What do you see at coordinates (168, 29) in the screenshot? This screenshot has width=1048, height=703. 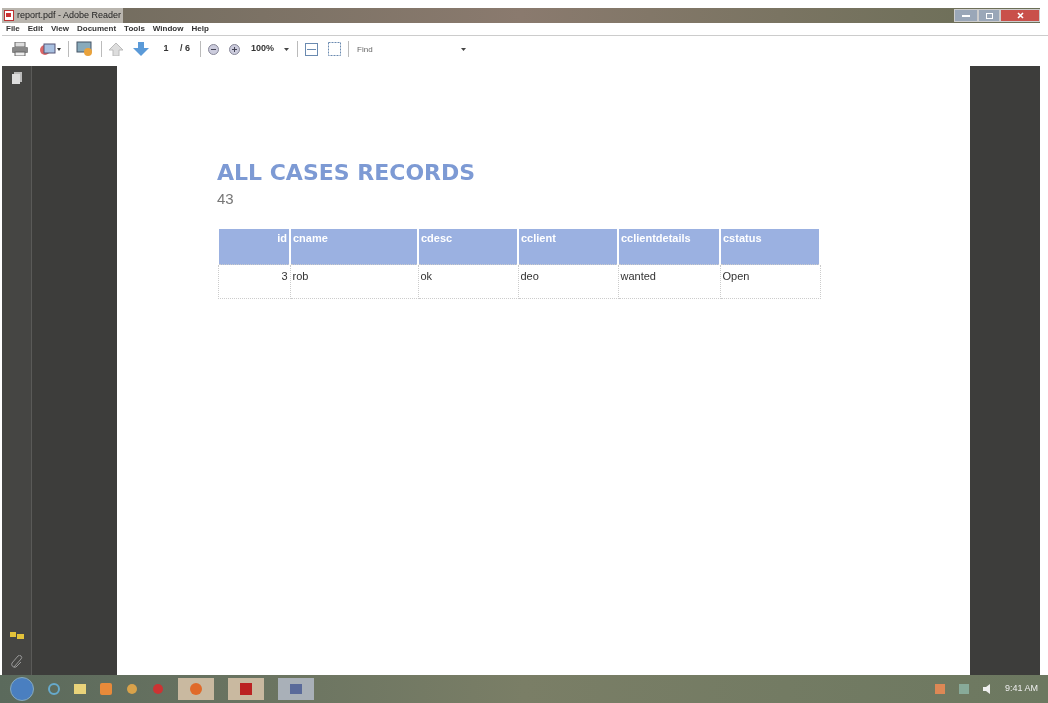 I see `menu-item: Window` at bounding box center [168, 29].